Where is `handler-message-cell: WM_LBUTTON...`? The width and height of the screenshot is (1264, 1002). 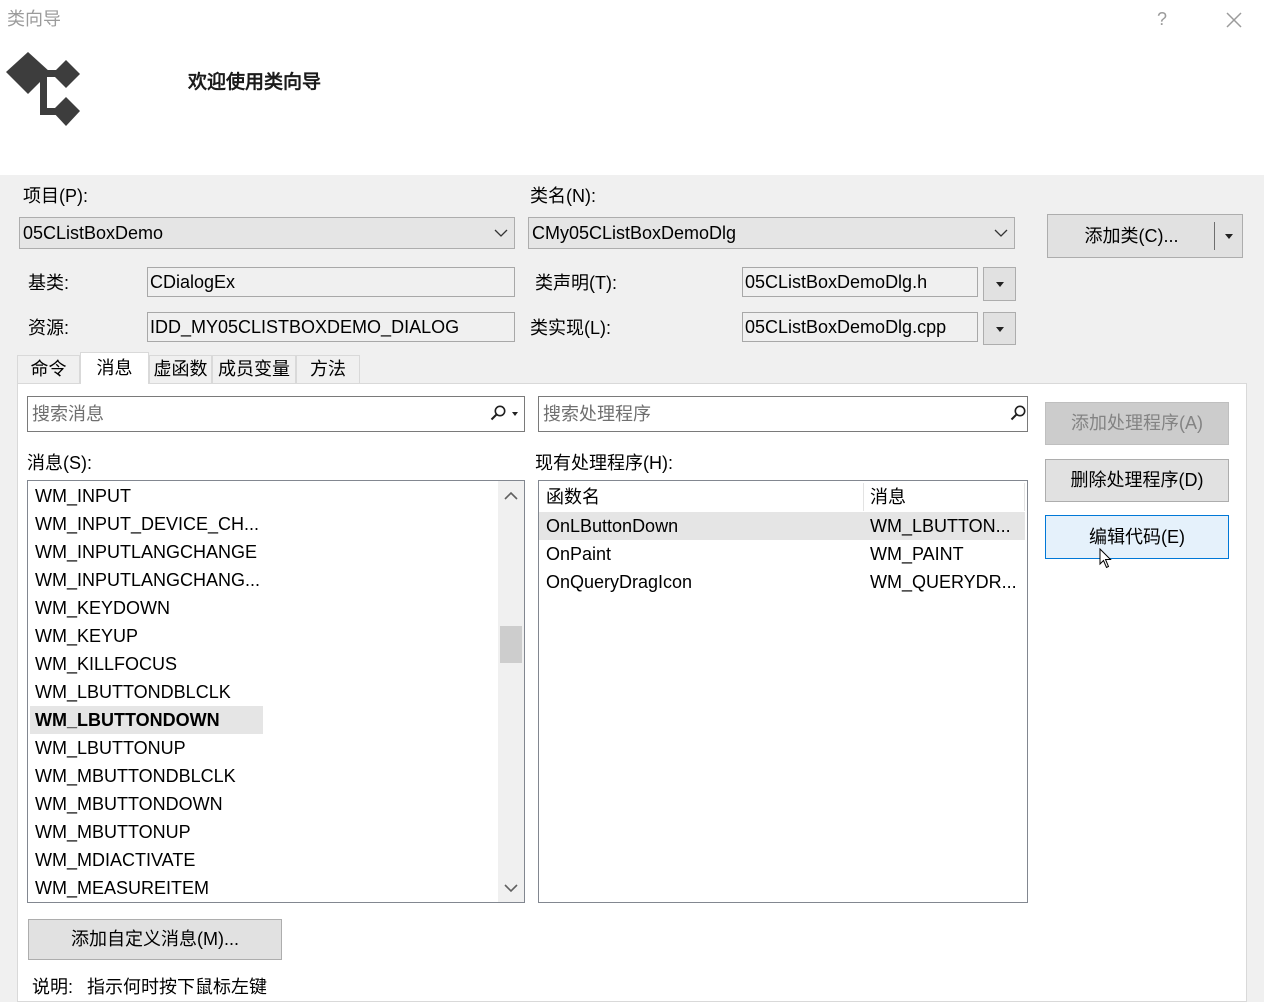
handler-message-cell: WM_LBUTTON... is located at coordinates (940, 526).